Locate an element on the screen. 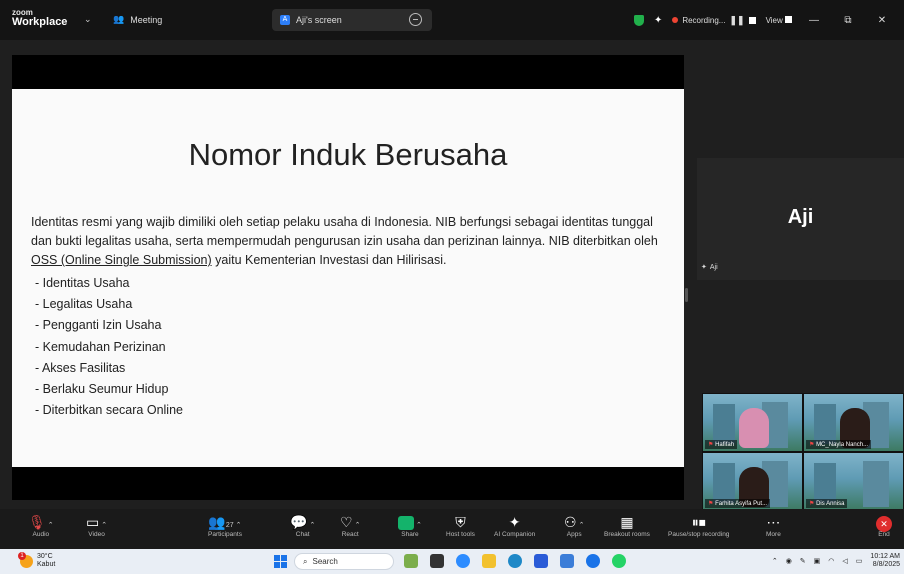 Image resolution: width=904 pixels, height=574 pixels. participants-count: 27 is located at coordinates (229, 525).